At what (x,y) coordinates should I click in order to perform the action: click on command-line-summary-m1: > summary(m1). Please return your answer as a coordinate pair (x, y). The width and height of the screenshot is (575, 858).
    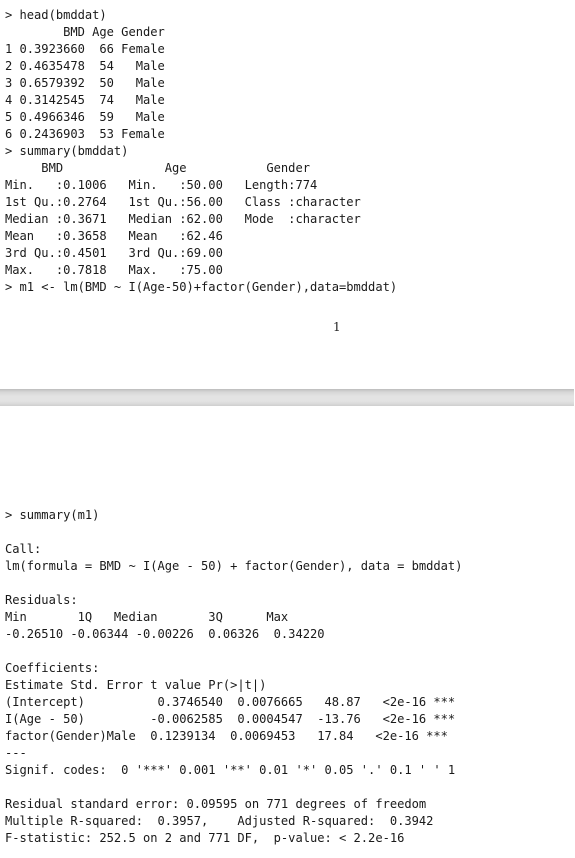
    Looking at the image, I should click on (52, 515).